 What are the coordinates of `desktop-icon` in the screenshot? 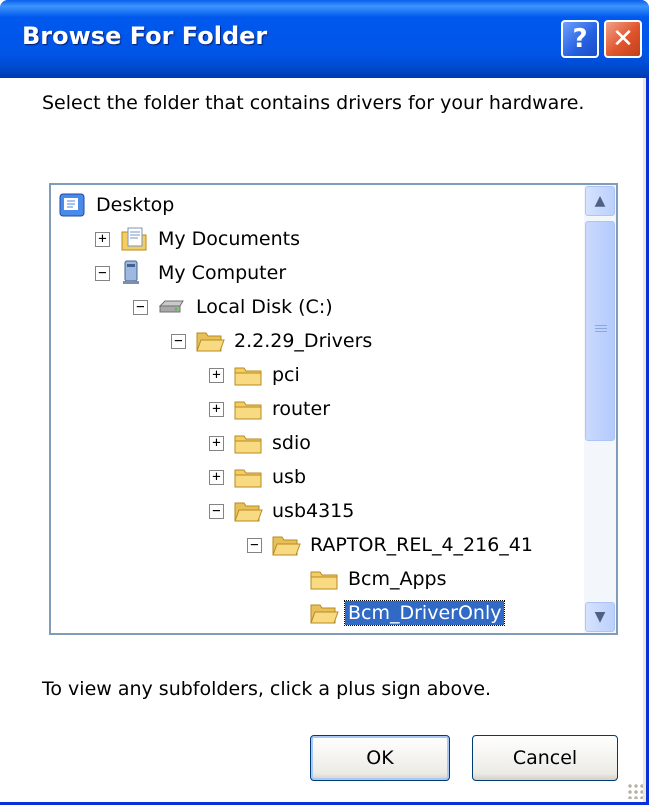 It's located at (72, 205).